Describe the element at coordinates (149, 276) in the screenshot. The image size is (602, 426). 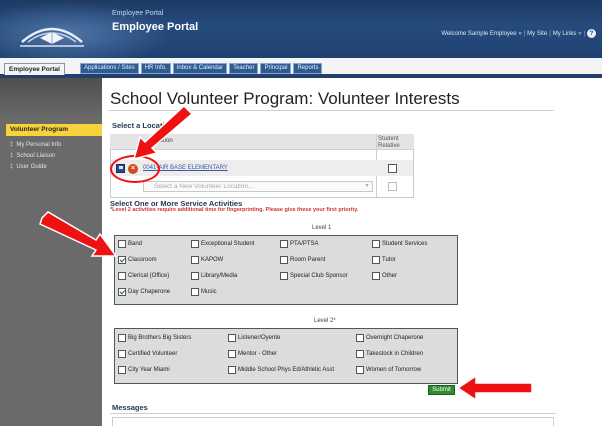
I see `activity-option-label: Clerical (Office)` at that location.